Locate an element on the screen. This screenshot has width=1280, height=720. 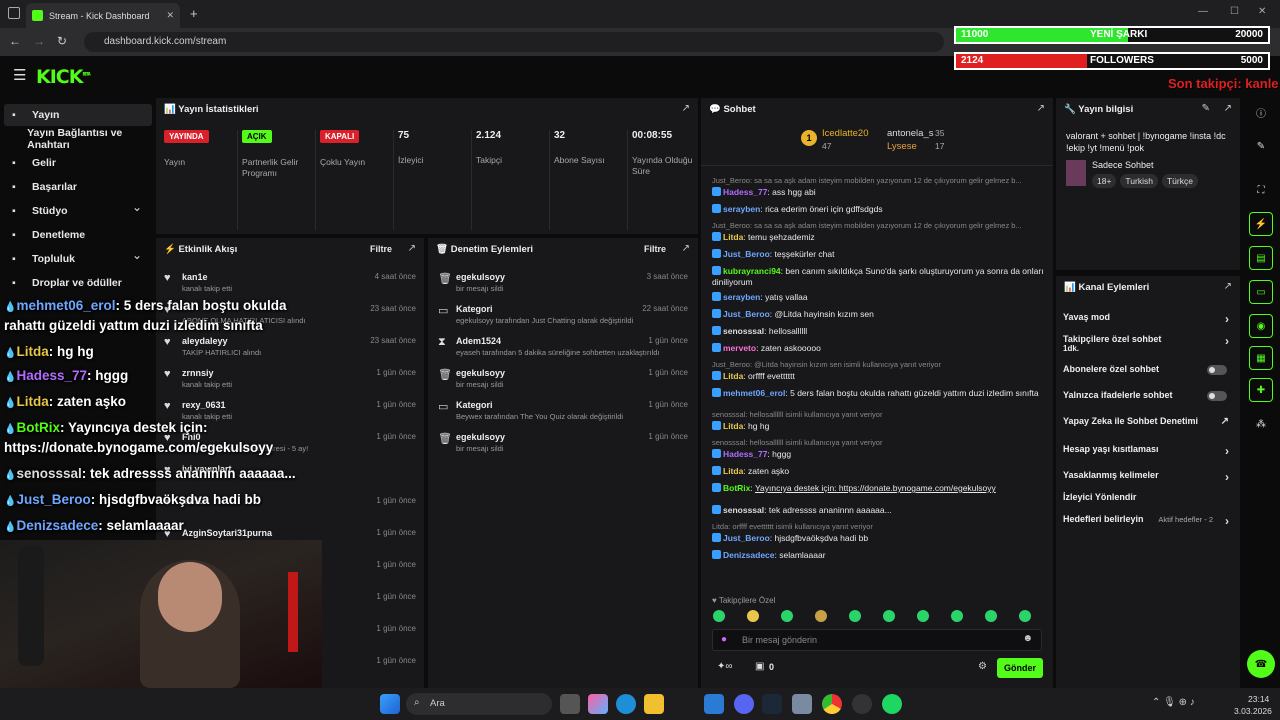
chat-username: kubrayranci94 is located at coordinates (752, 271).